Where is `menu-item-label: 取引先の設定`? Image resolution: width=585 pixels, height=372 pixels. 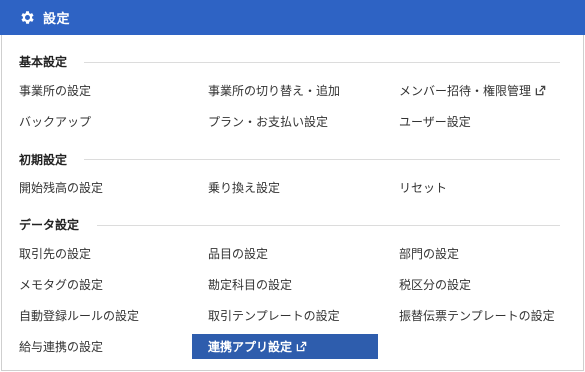 menu-item-label: 取引先の設定 is located at coordinates (55, 253).